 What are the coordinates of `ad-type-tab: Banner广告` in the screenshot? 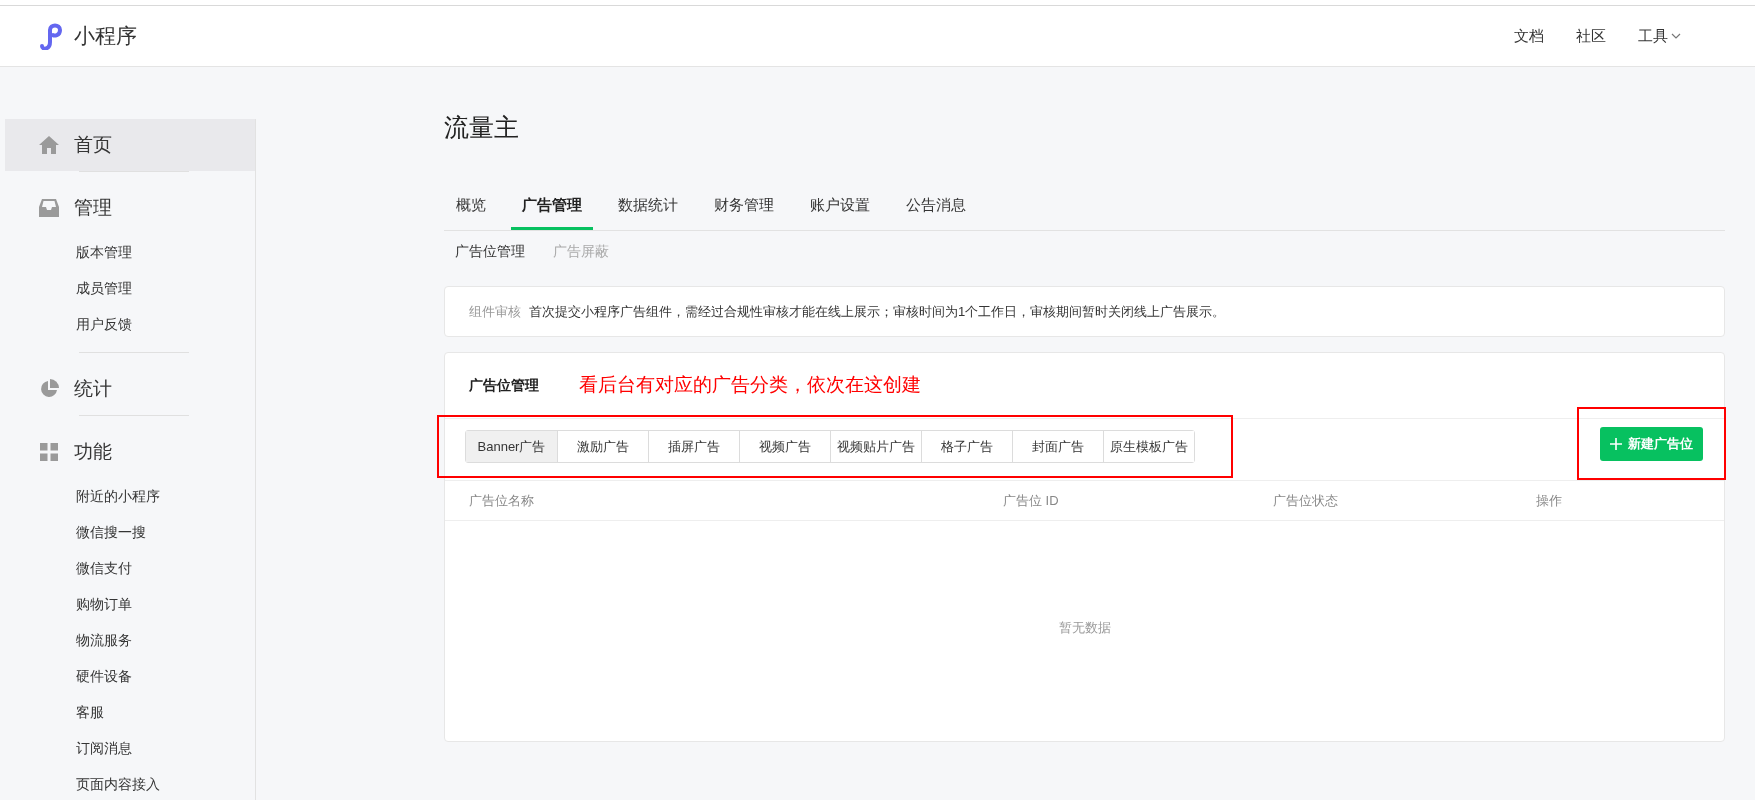 It's located at (511, 446).